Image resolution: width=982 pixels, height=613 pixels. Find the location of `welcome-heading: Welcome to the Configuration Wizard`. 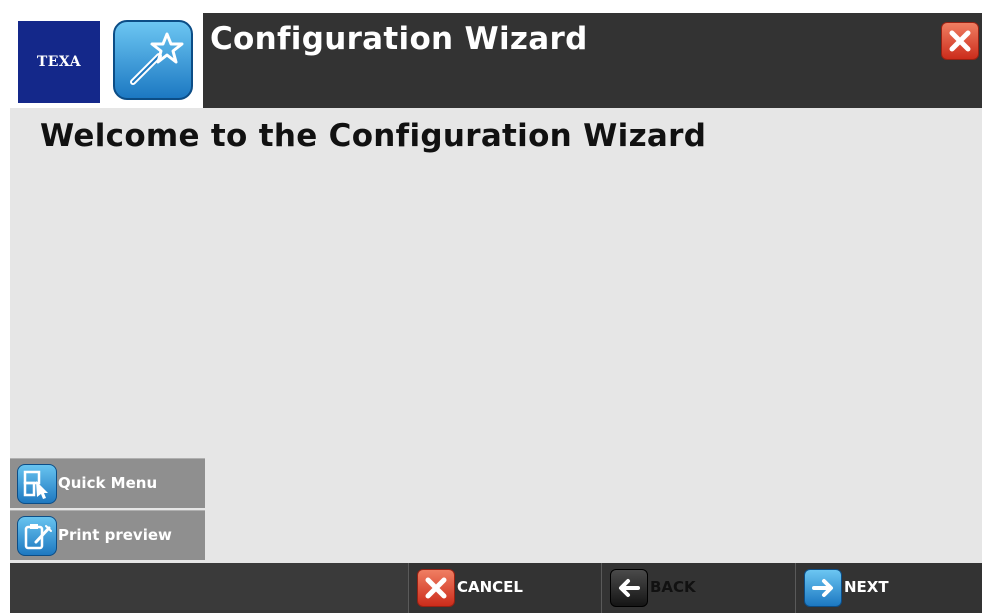

welcome-heading: Welcome to the Configuration Wizard is located at coordinates (373, 136).